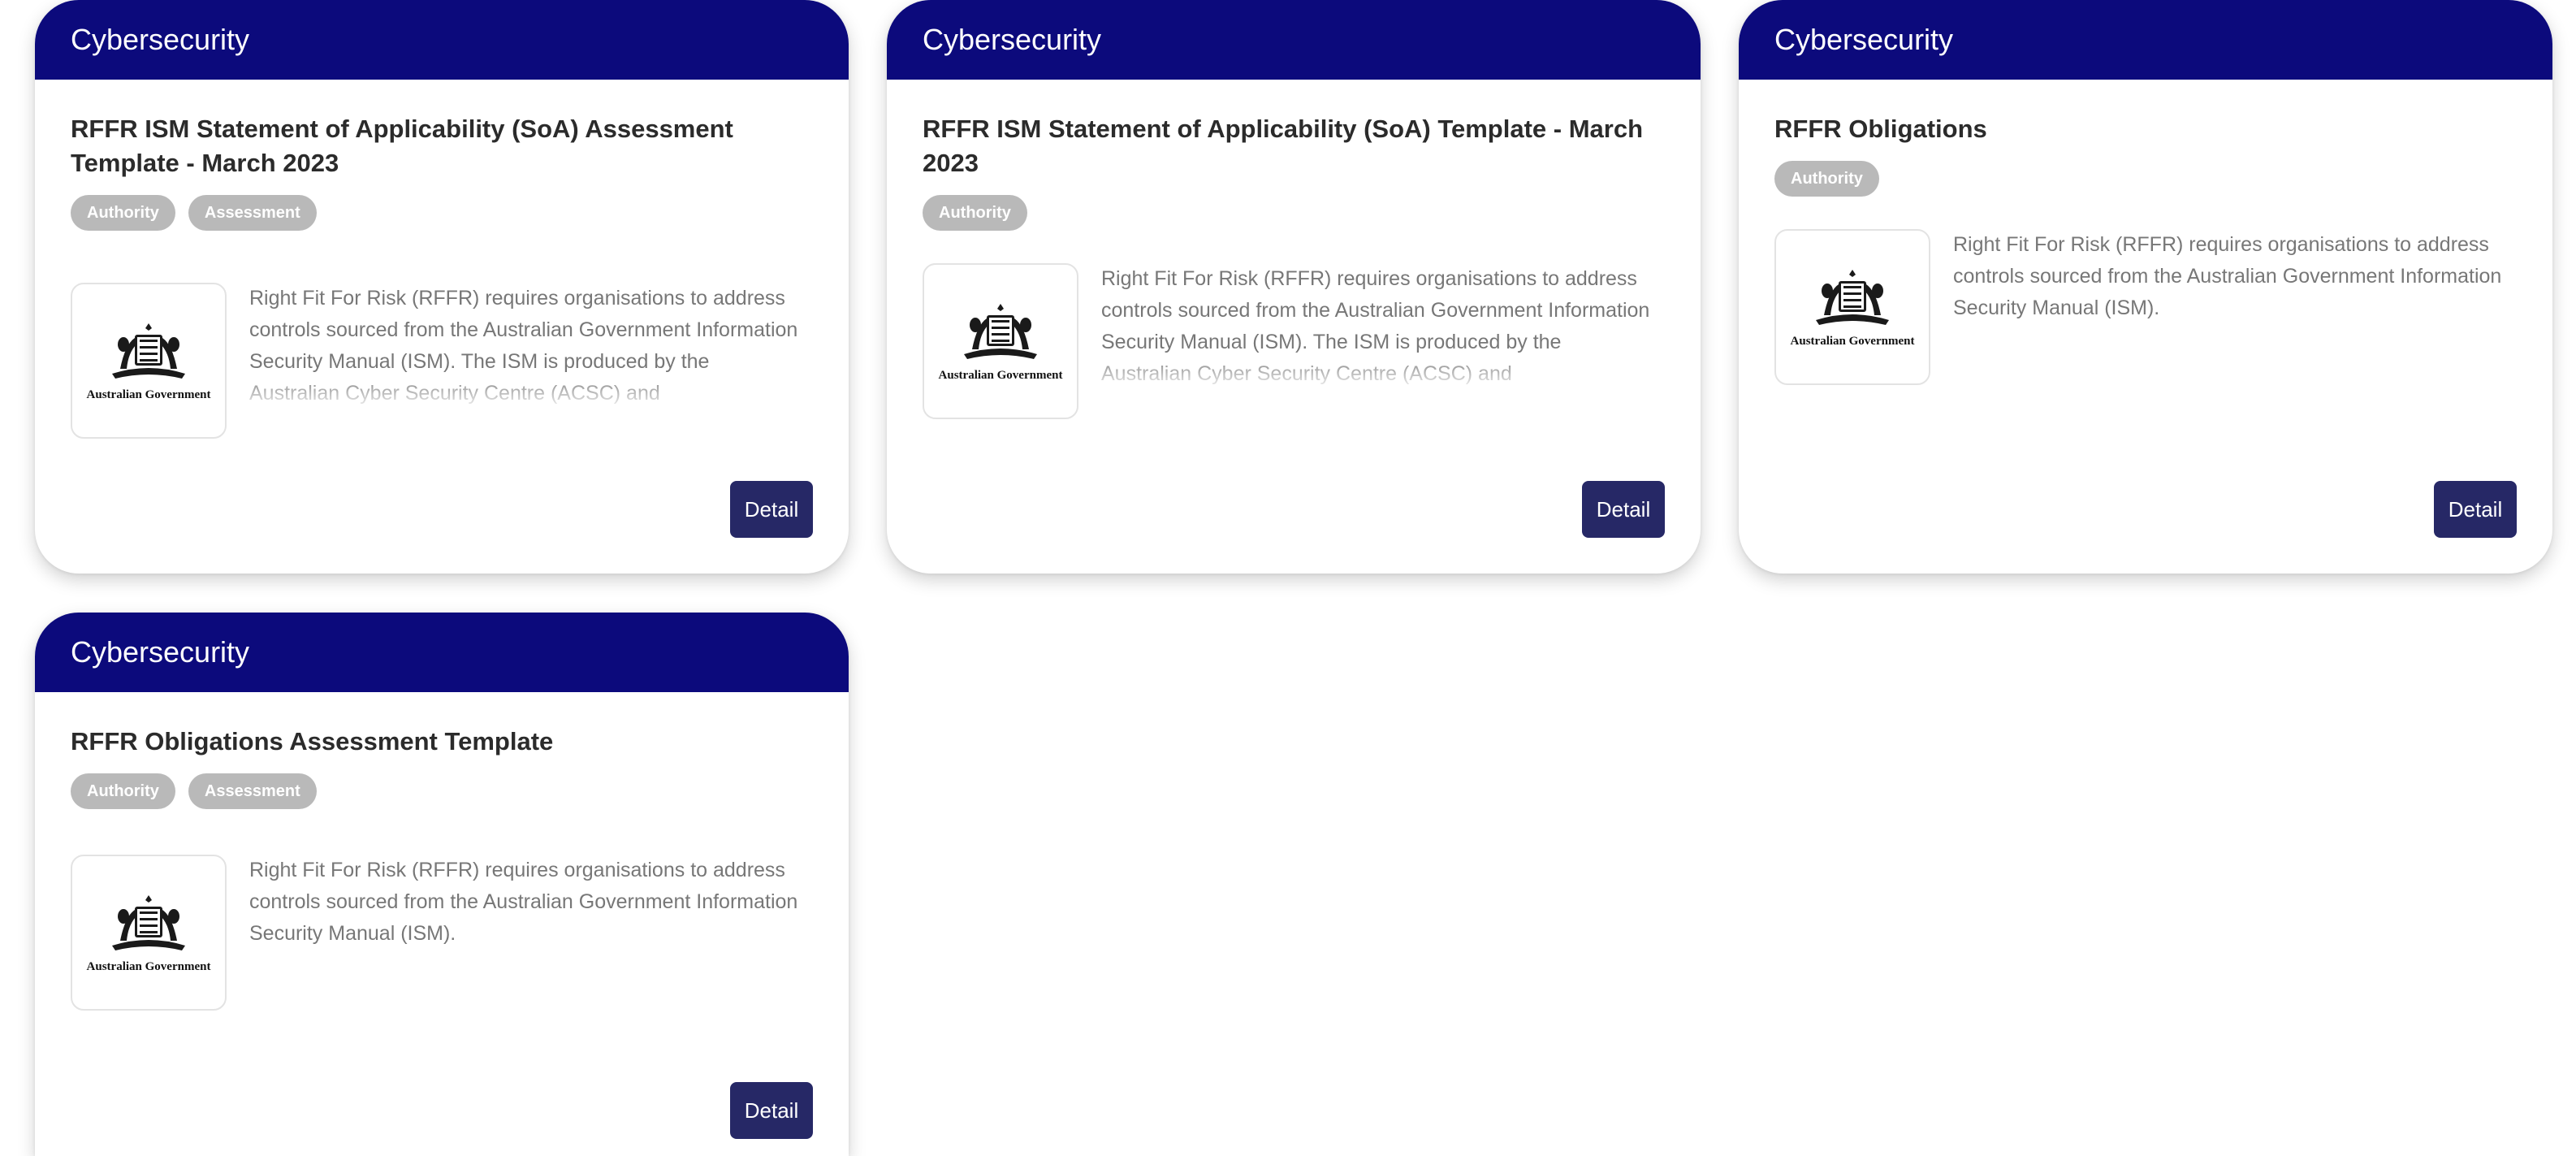  Describe the element at coordinates (1881, 129) in the screenshot. I see `card-title: RFFR Obligations` at that location.